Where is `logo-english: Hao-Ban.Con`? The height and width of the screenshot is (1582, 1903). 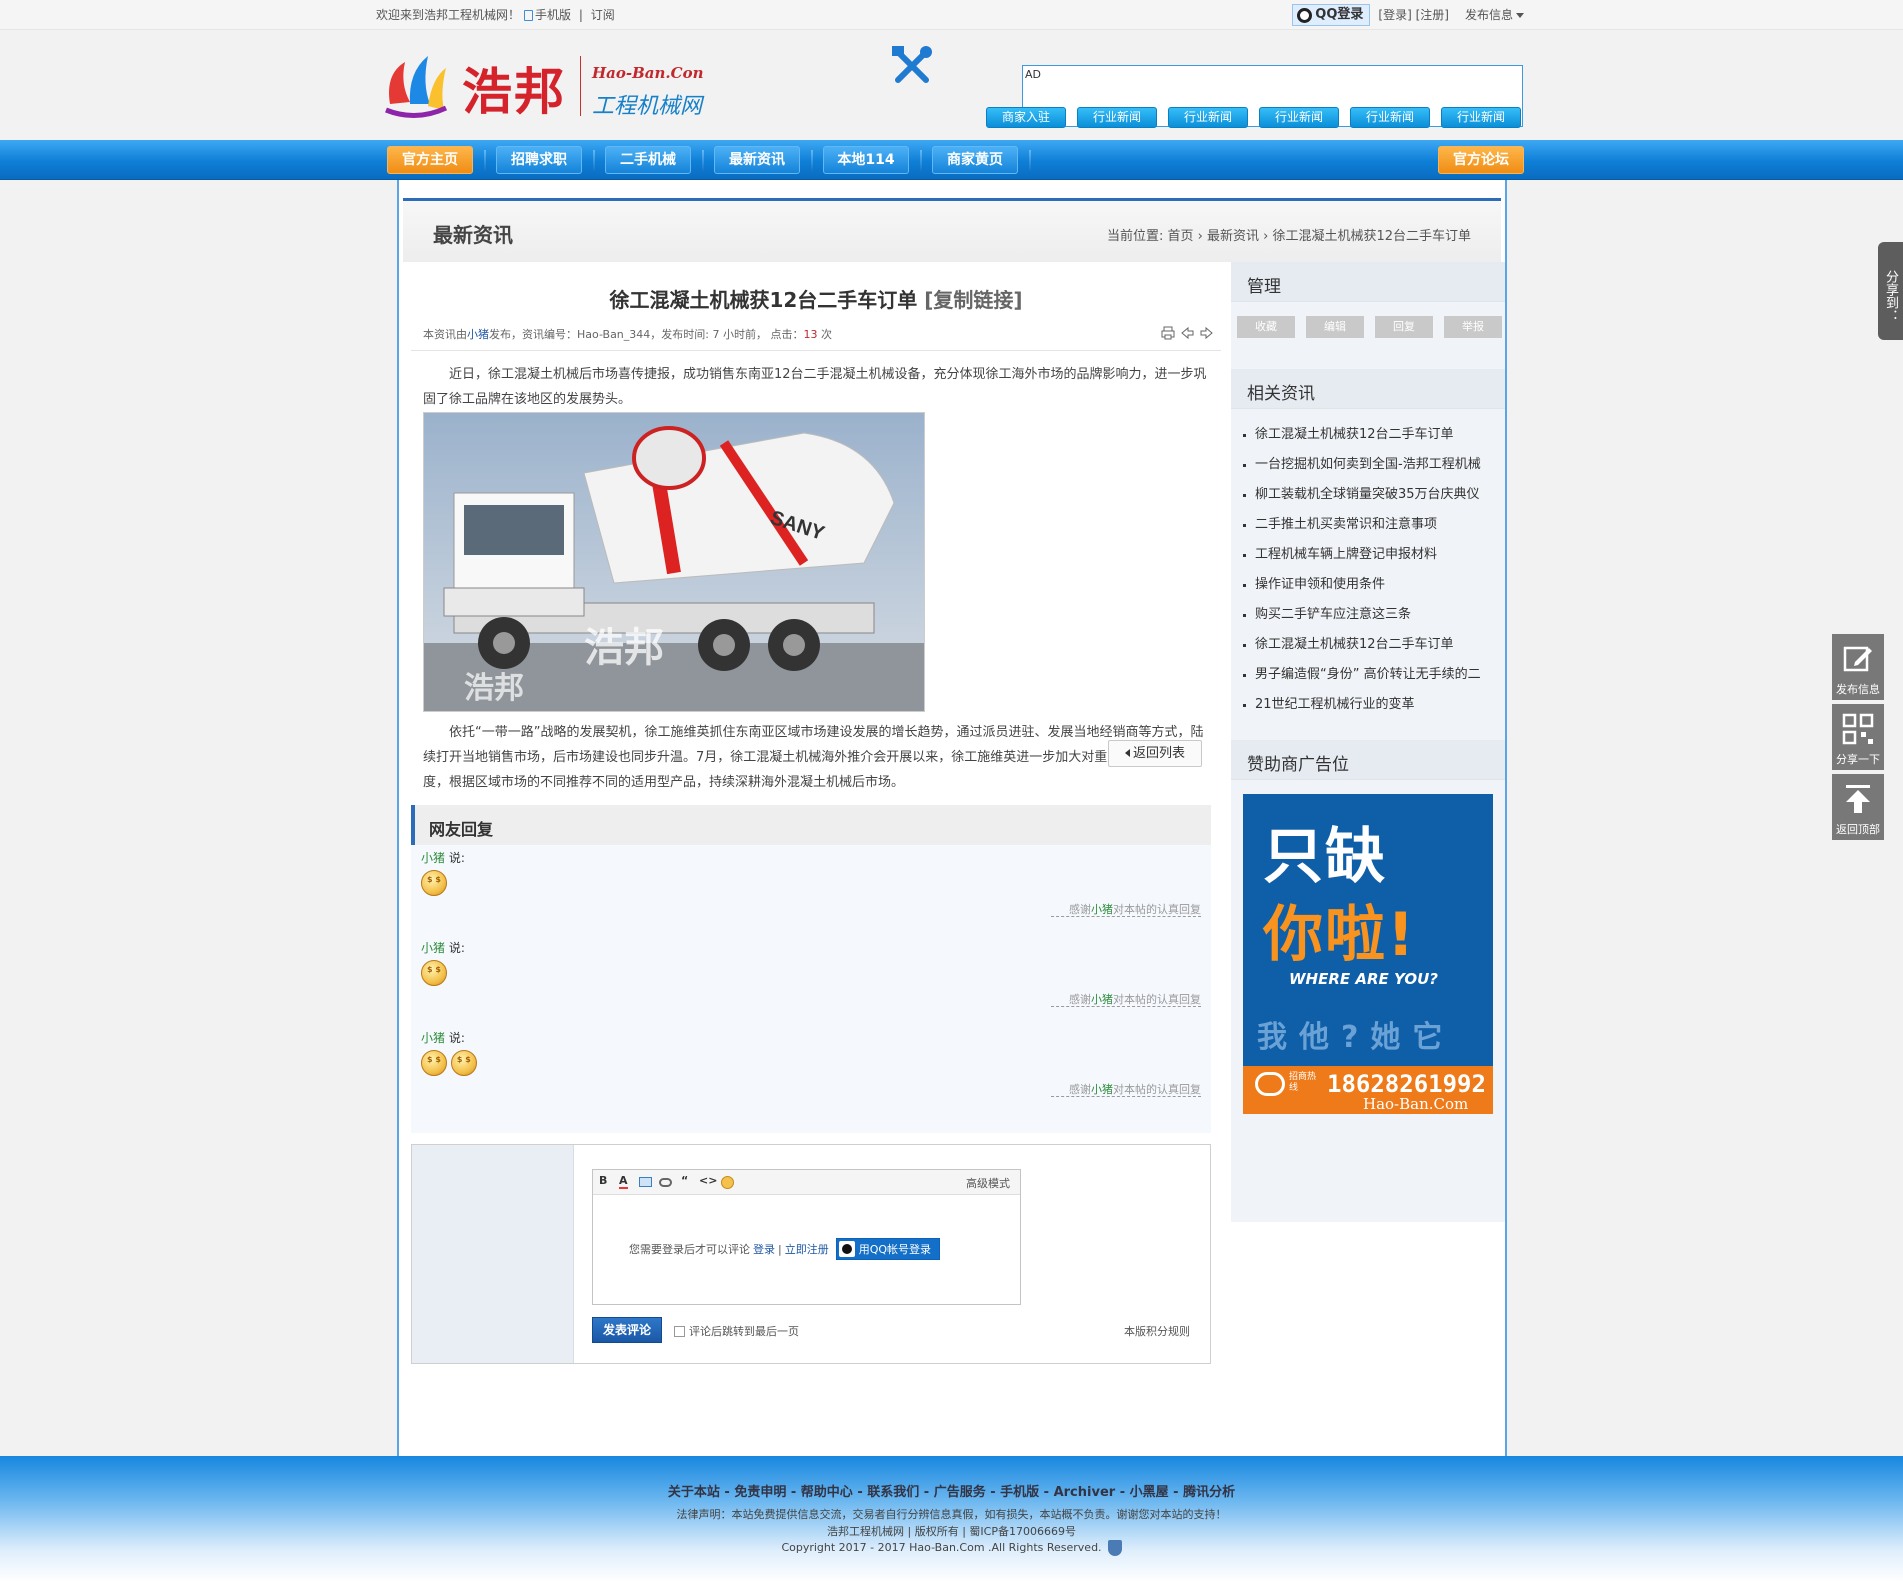 logo-english: Hao-Ban.Con is located at coordinates (648, 73).